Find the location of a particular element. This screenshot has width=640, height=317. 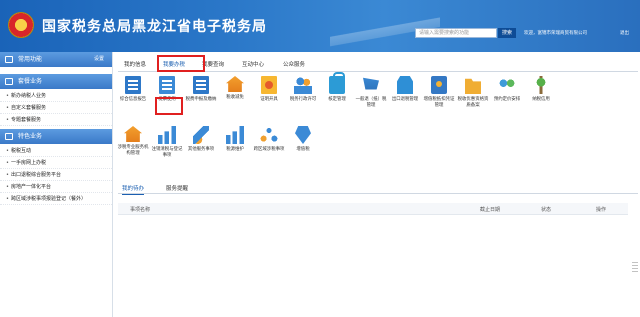

sidebar-package-business: 套餐业务 is located at coordinates (56, 81).